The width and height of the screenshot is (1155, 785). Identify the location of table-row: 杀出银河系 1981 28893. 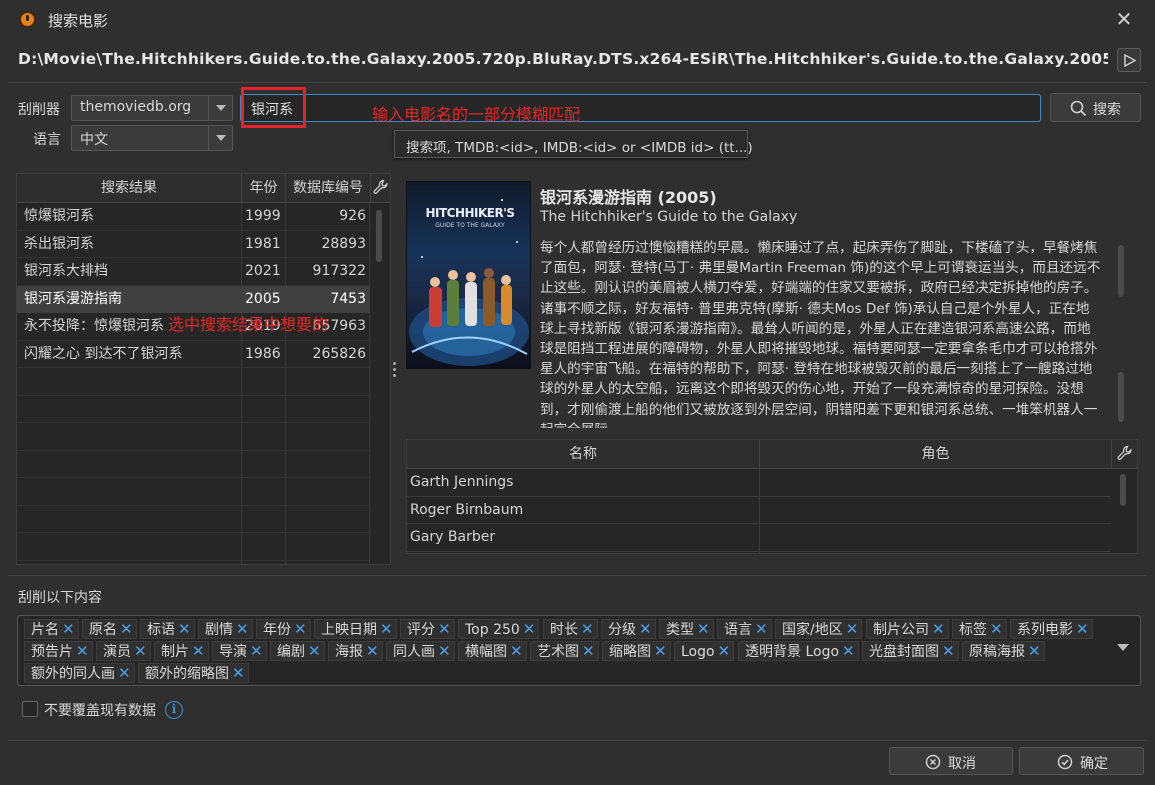
(193, 245).